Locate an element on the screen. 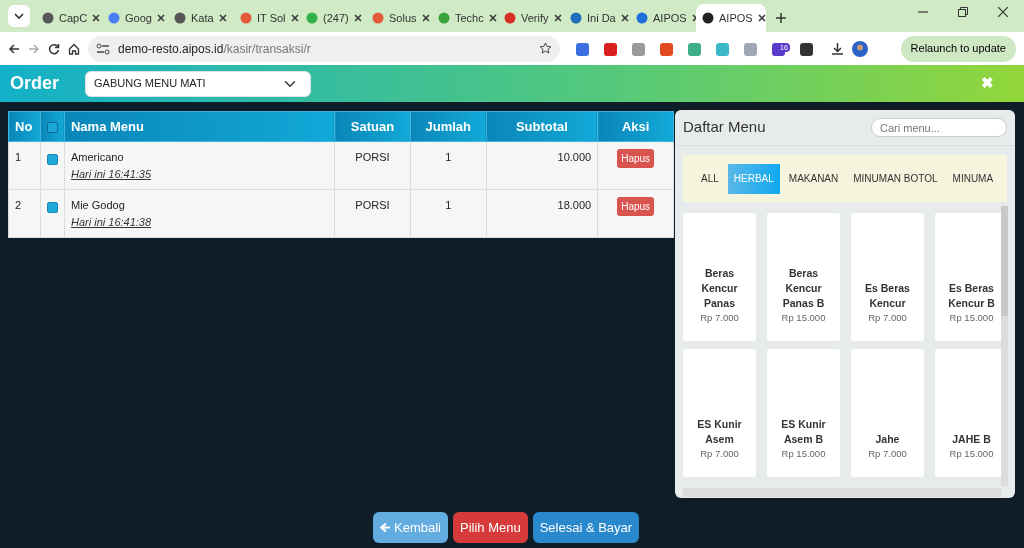 The width and height of the screenshot is (1024, 548). menu-item-card: Beras Kencur Panas Rp 7.000 is located at coordinates (719, 277).